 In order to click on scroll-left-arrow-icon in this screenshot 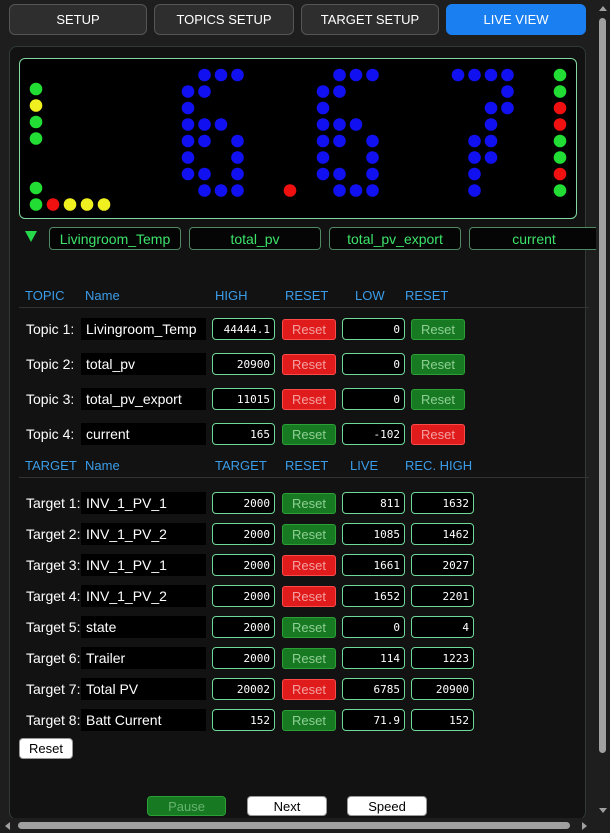, I will do `click(7, 826)`.